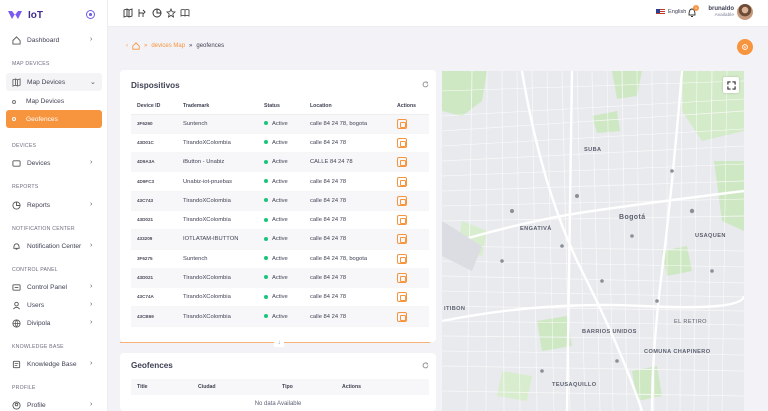 The image size is (768, 411). I want to click on geofences-card-title: Geofences, so click(152, 365).